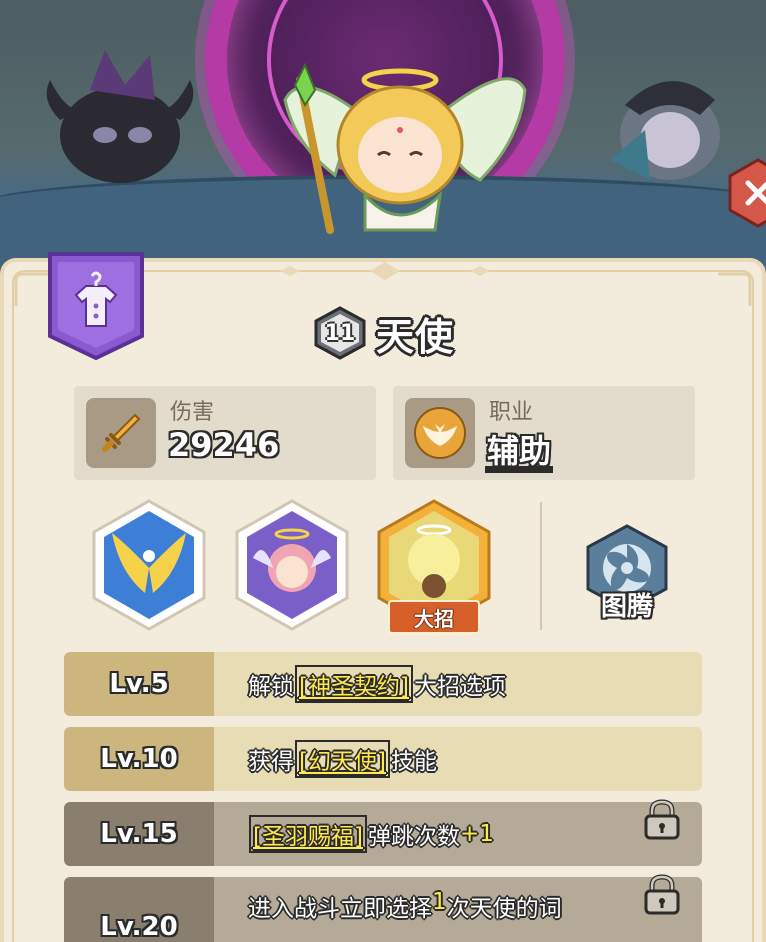  What do you see at coordinates (400, 145) in the screenshot?
I see `angel-hero-icon` at bounding box center [400, 145].